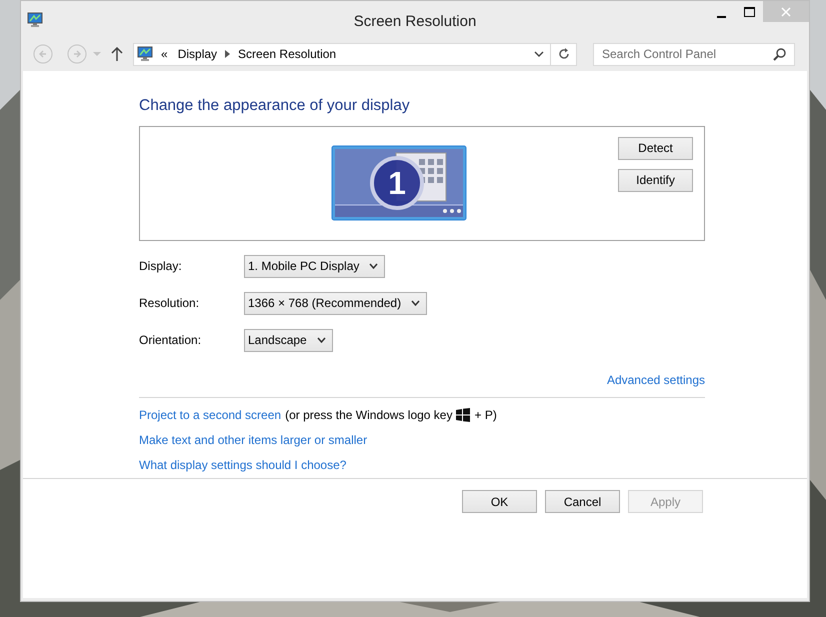 This screenshot has width=826, height=617. What do you see at coordinates (786, 11) in the screenshot?
I see `close-icon` at bounding box center [786, 11].